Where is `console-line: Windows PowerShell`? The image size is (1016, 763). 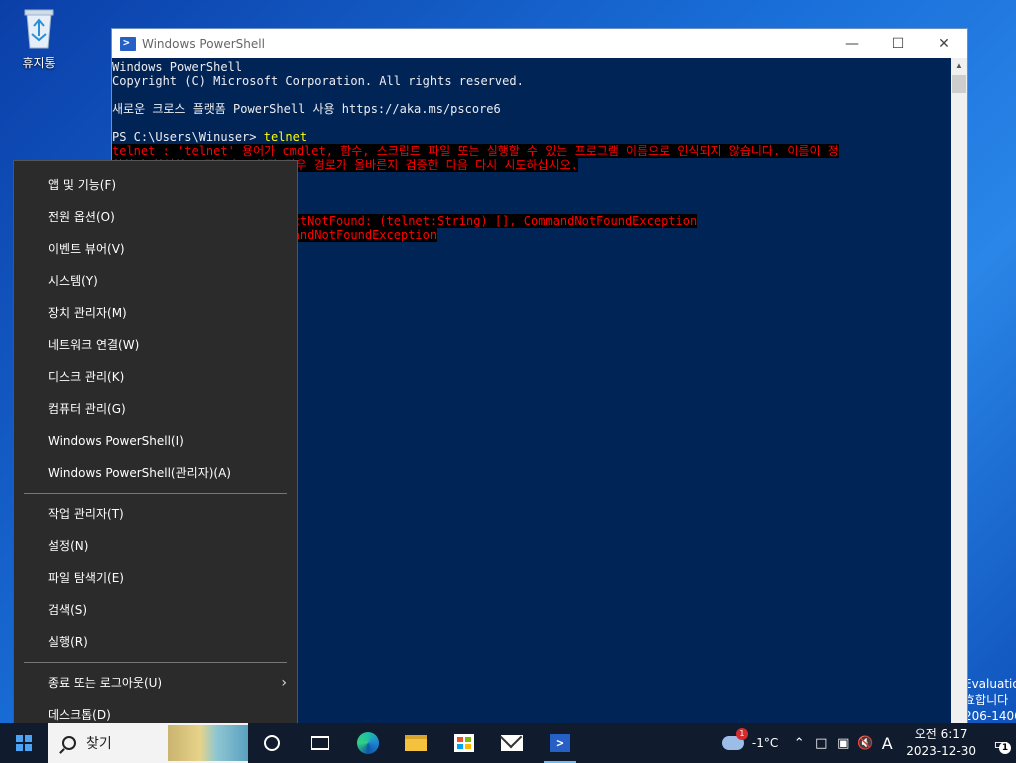 console-line: Windows PowerShell is located at coordinates (532, 67).